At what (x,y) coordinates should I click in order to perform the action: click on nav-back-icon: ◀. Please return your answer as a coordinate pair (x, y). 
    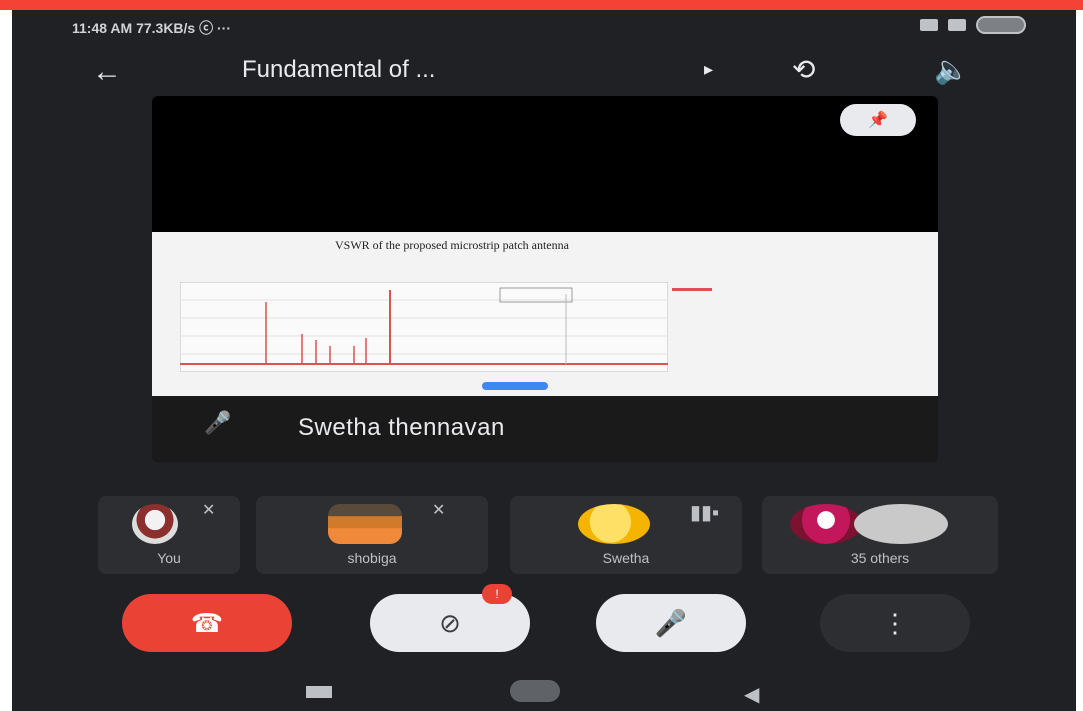
    Looking at the image, I should click on (751, 694).